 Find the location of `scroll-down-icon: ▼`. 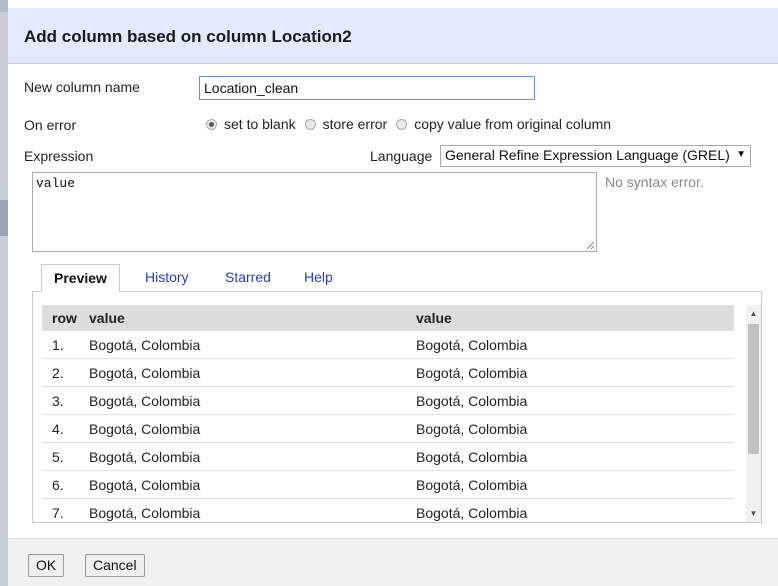

scroll-down-icon: ▼ is located at coordinates (753, 513).